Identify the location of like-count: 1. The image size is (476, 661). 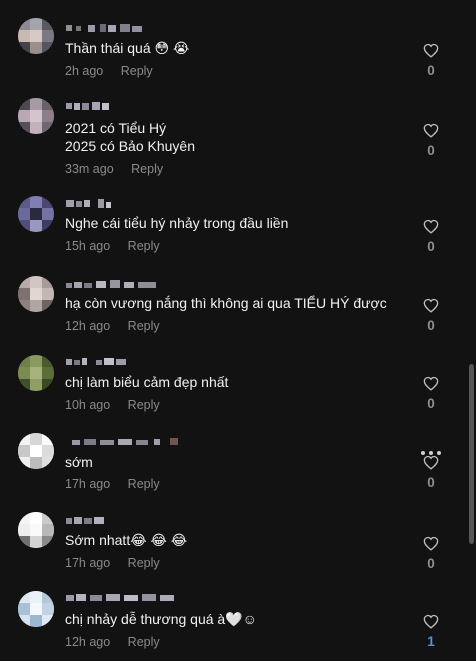
(431, 641).